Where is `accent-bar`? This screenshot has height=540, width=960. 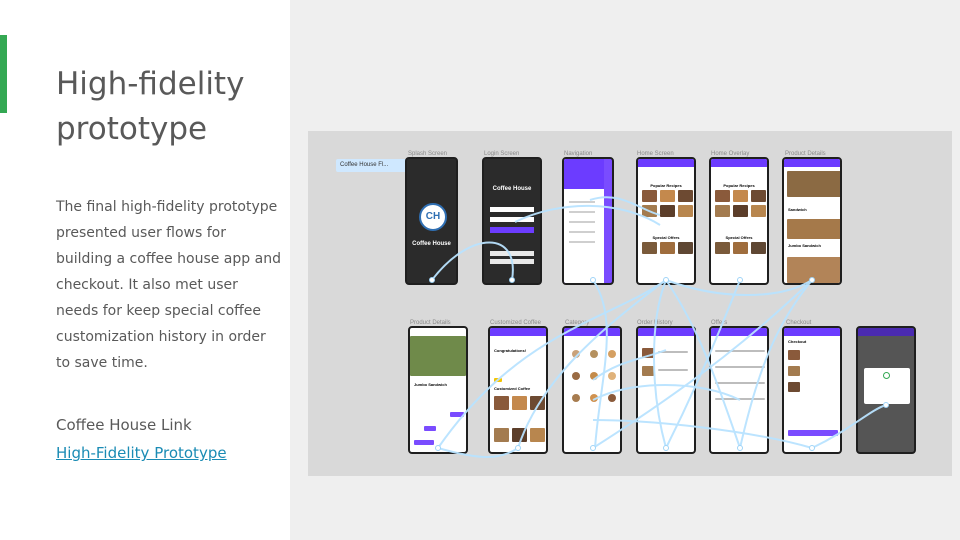 accent-bar is located at coordinates (3, 74).